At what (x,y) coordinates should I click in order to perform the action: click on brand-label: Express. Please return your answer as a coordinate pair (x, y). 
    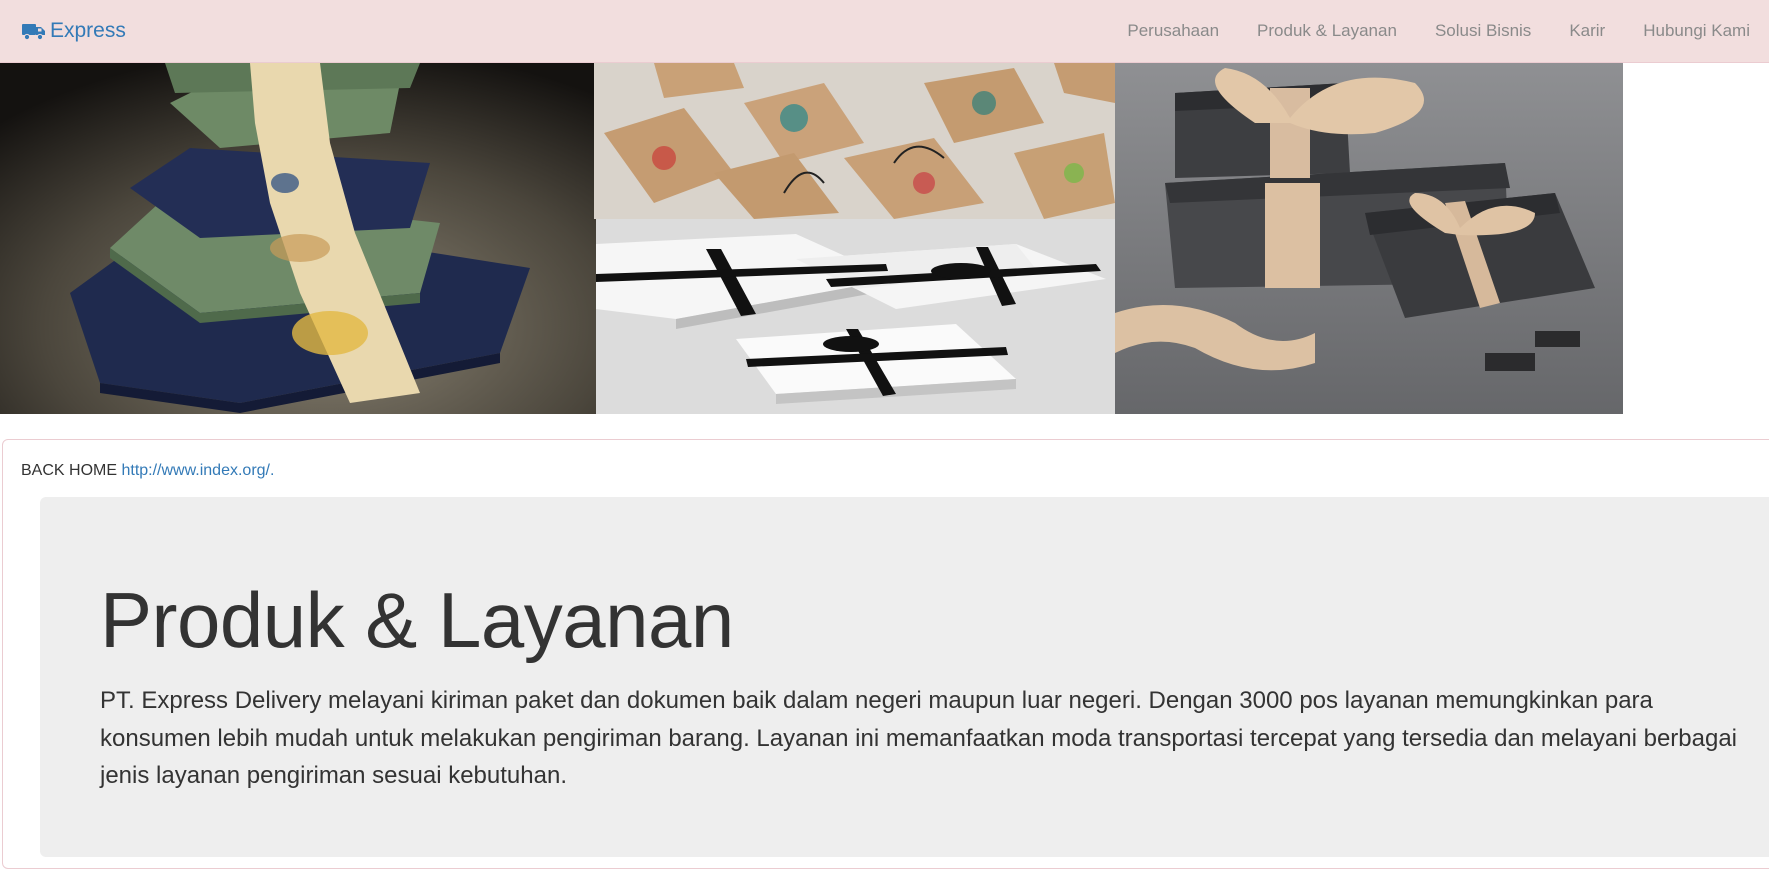
    Looking at the image, I should click on (88, 30).